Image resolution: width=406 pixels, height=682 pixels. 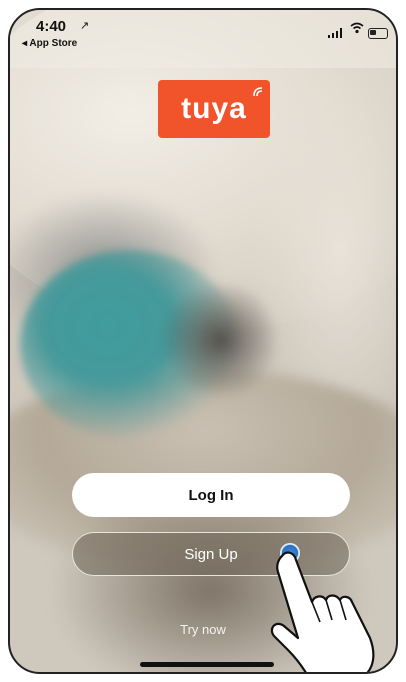 What do you see at coordinates (335, 33) in the screenshot?
I see `signal-icon` at bounding box center [335, 33].